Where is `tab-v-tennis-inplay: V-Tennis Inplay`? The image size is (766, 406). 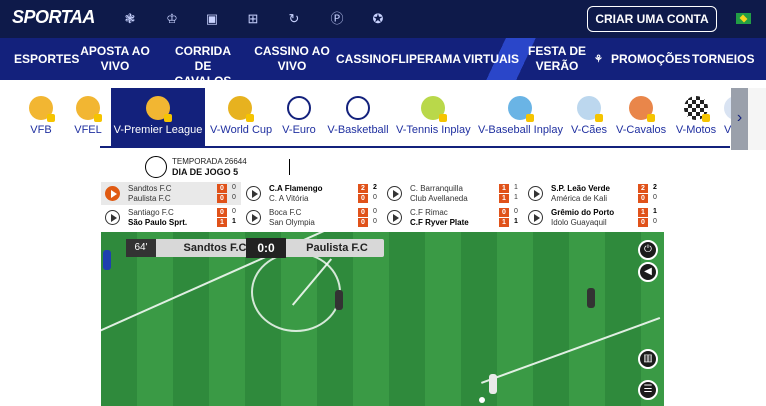 tab-v-tennis-inplay: V-Tennis Inplay is located at coordinates (433, 117).